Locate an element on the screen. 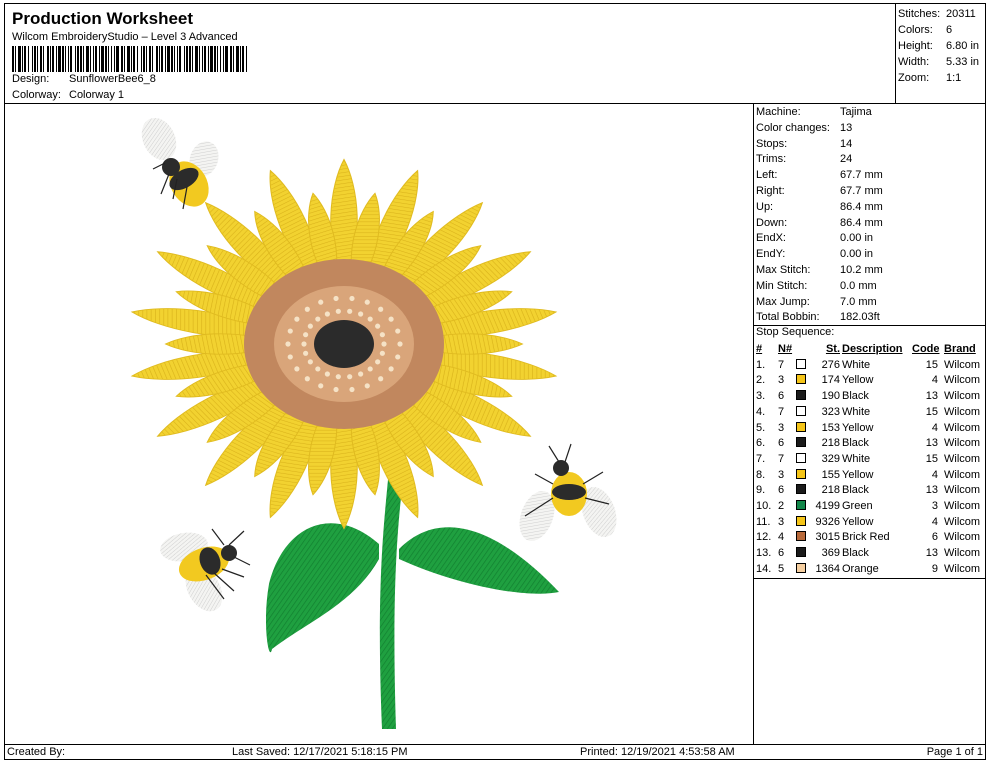  trims-row: Trims: 24 is located at coordinates (804, 159).